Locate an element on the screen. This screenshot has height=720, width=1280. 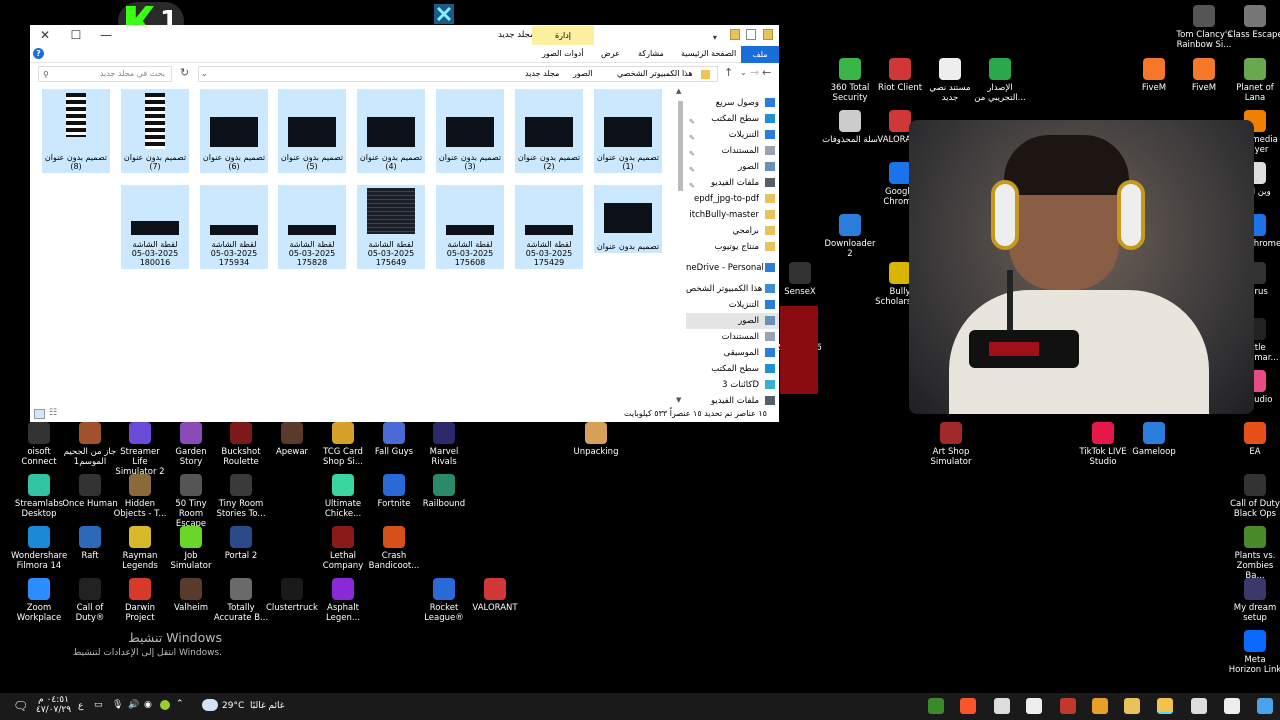
taskbar-store-icon is located at coordinates (1132, 706).